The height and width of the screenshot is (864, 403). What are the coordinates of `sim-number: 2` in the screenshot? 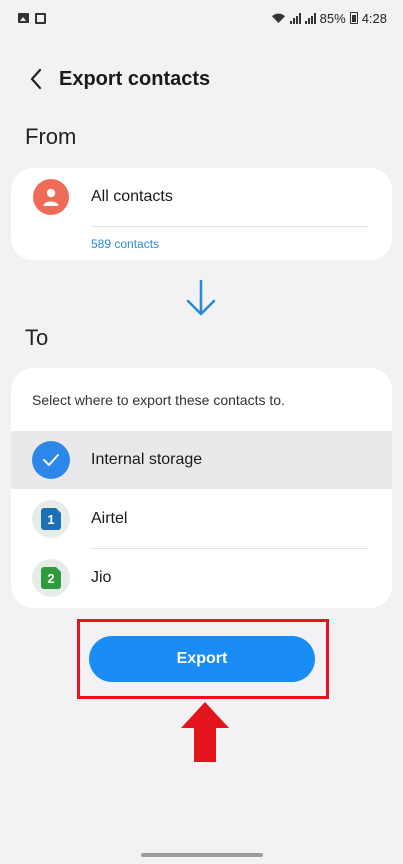 It's located at (51, 578).